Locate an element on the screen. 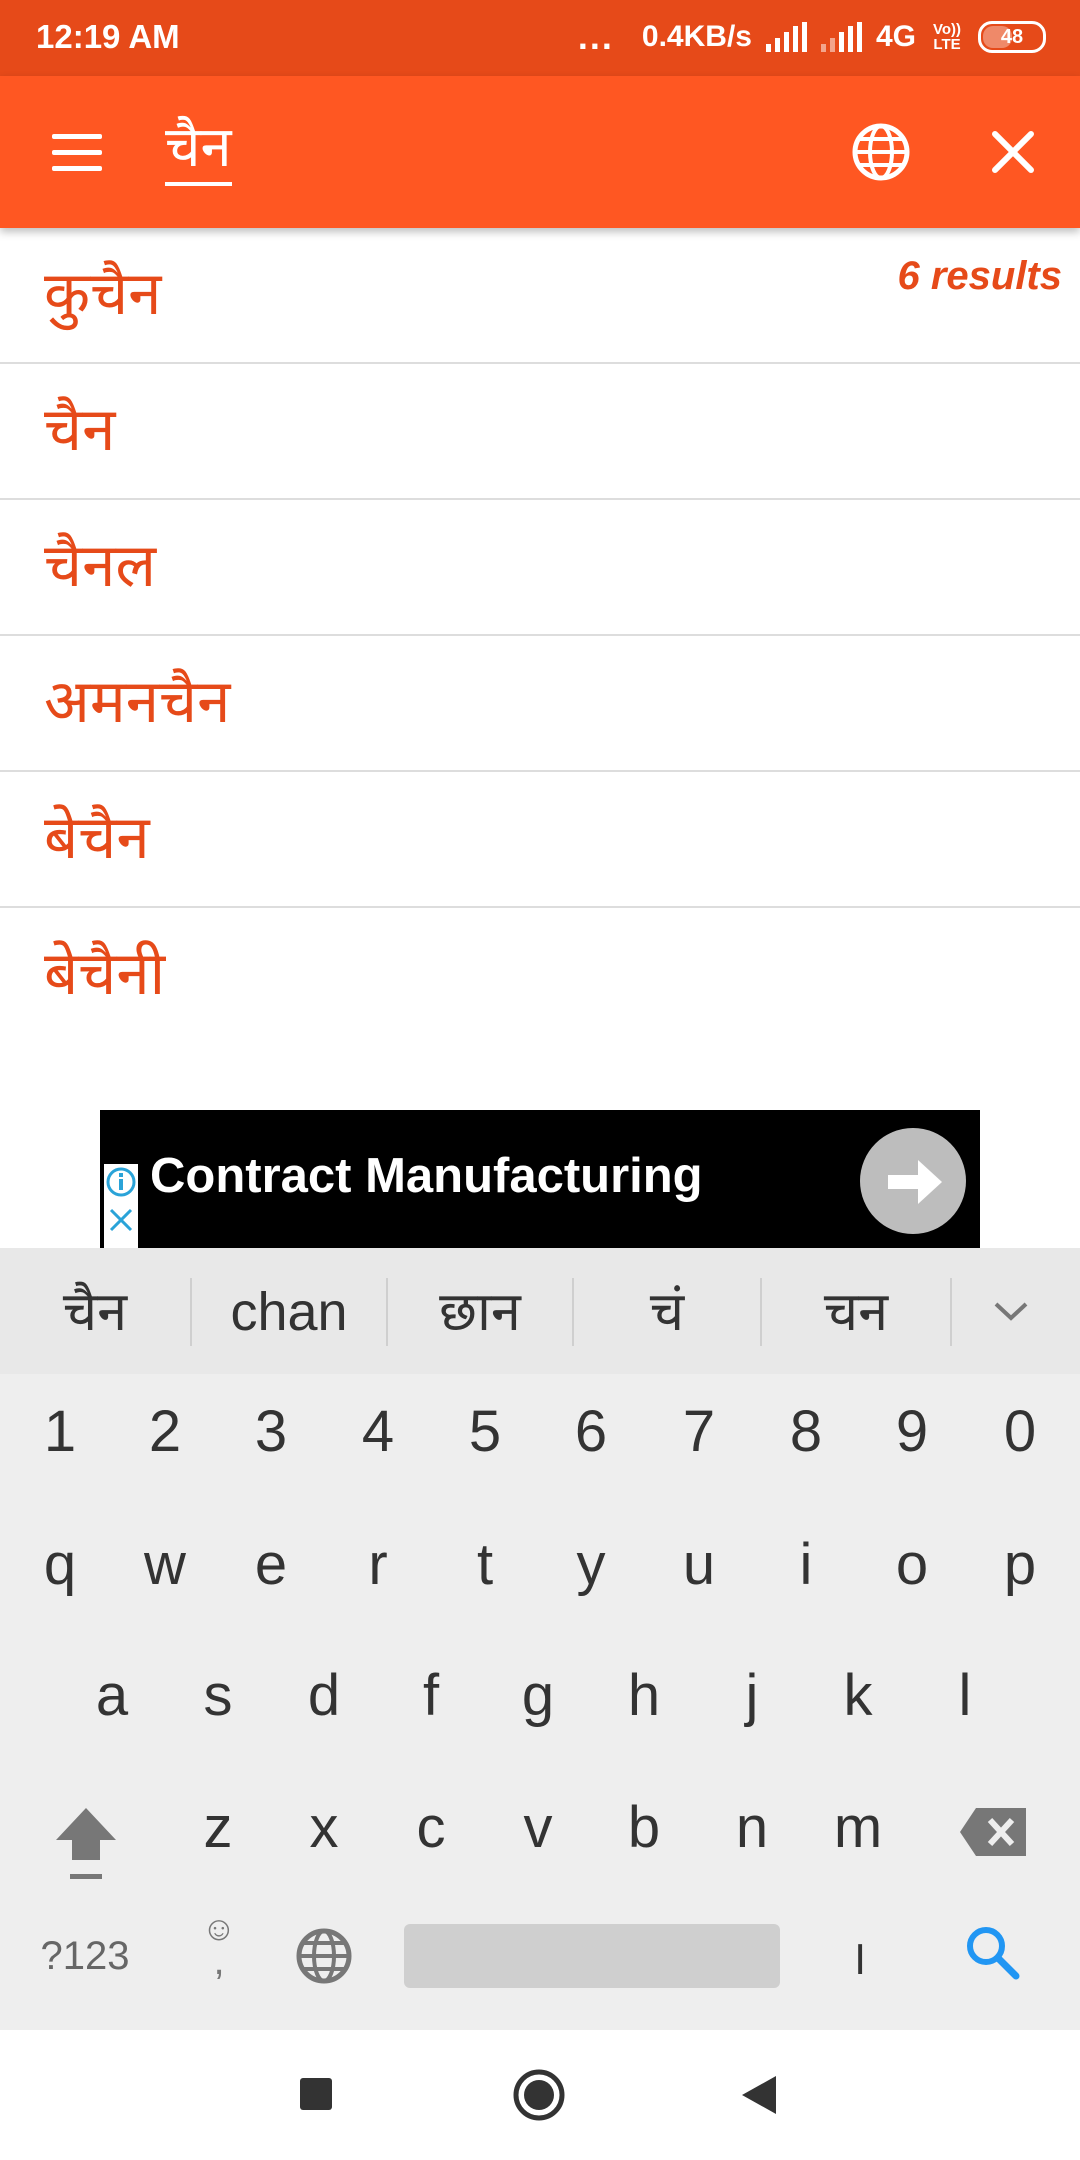 The image size is (1080, 2160). space-bar is located at coordinates (592, 1956).